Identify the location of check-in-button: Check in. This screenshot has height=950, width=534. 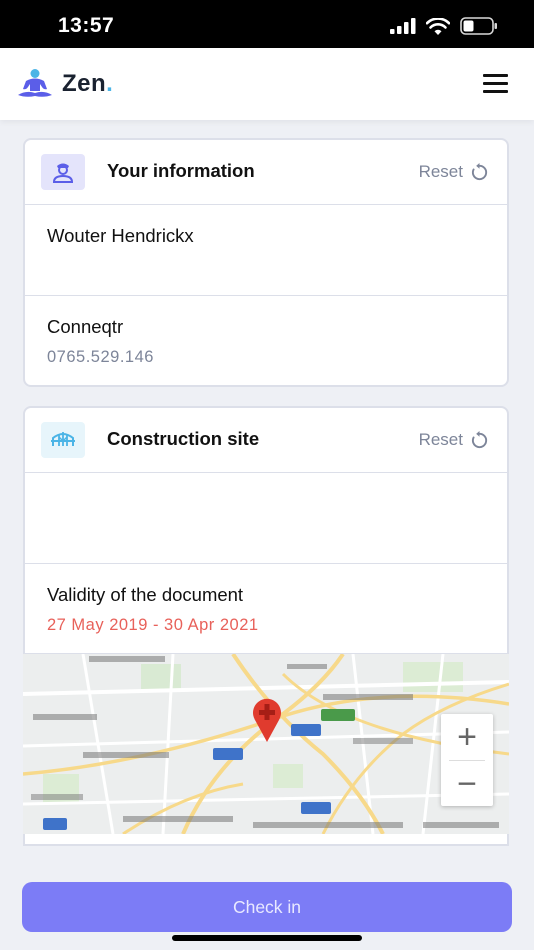
(267, 907).